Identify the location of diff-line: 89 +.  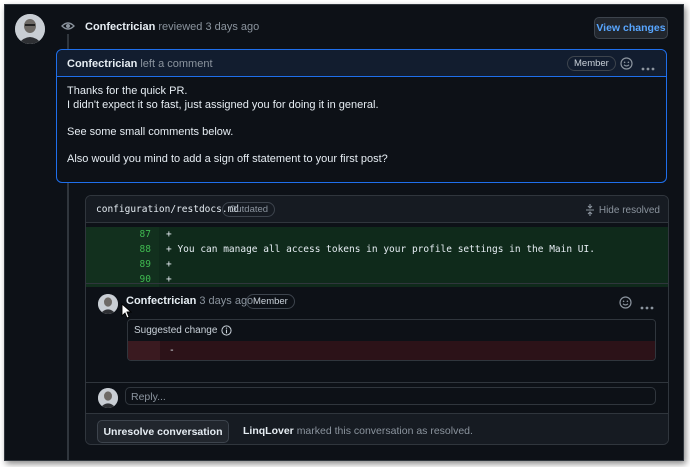
(377, 264).